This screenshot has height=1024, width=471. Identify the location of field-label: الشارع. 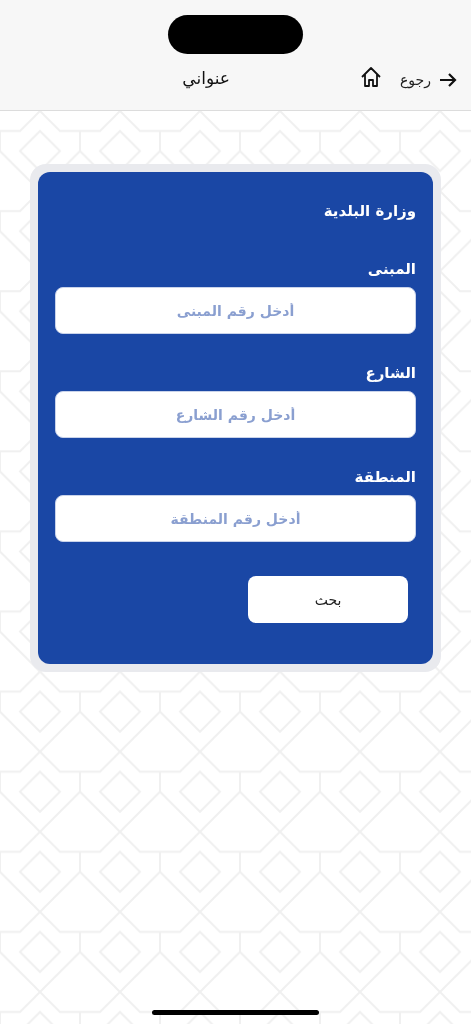
(390, 373).